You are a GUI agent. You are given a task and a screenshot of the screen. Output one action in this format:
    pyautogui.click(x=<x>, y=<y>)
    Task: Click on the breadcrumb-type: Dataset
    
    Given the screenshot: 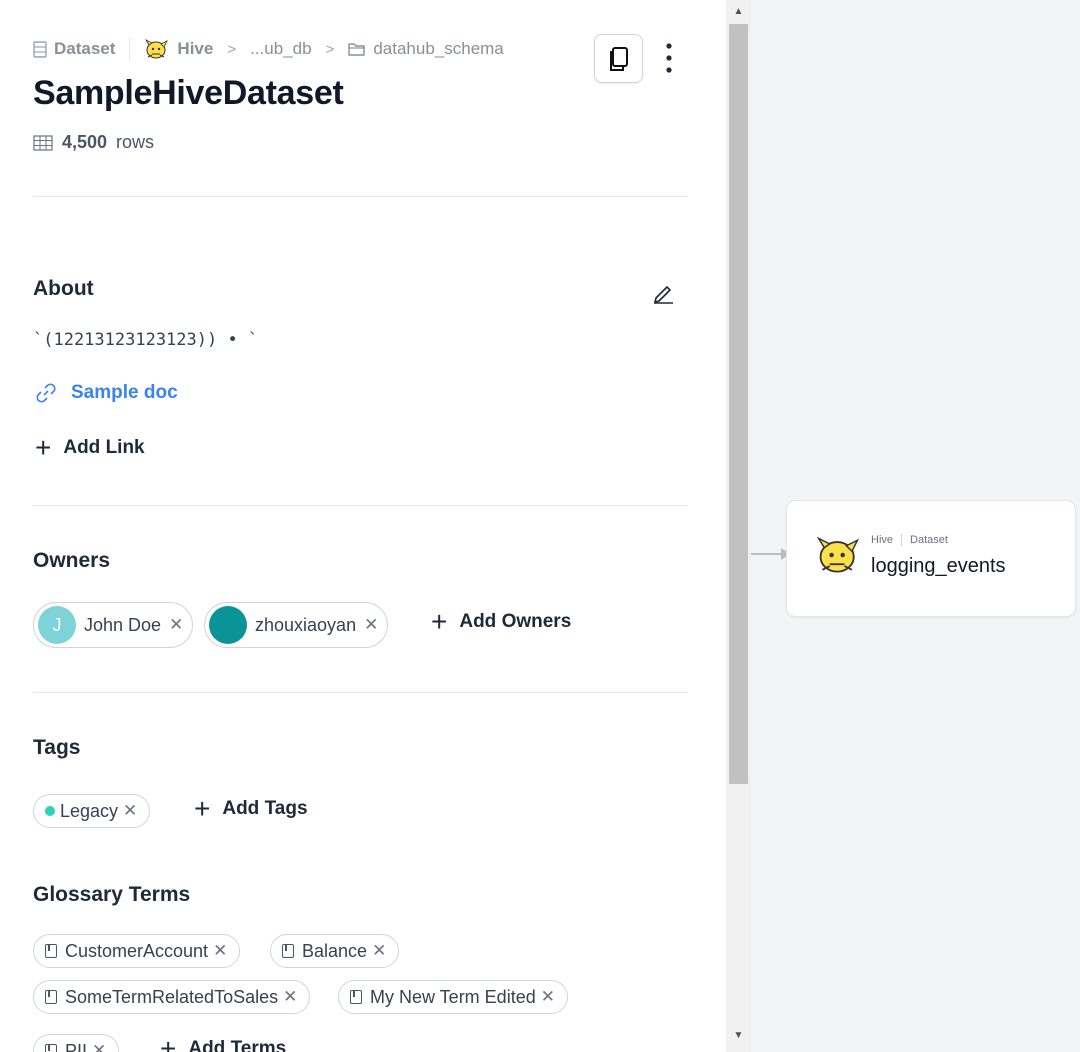 What is the action you would take?
    pyautogui.click(x=74, y=49)
    